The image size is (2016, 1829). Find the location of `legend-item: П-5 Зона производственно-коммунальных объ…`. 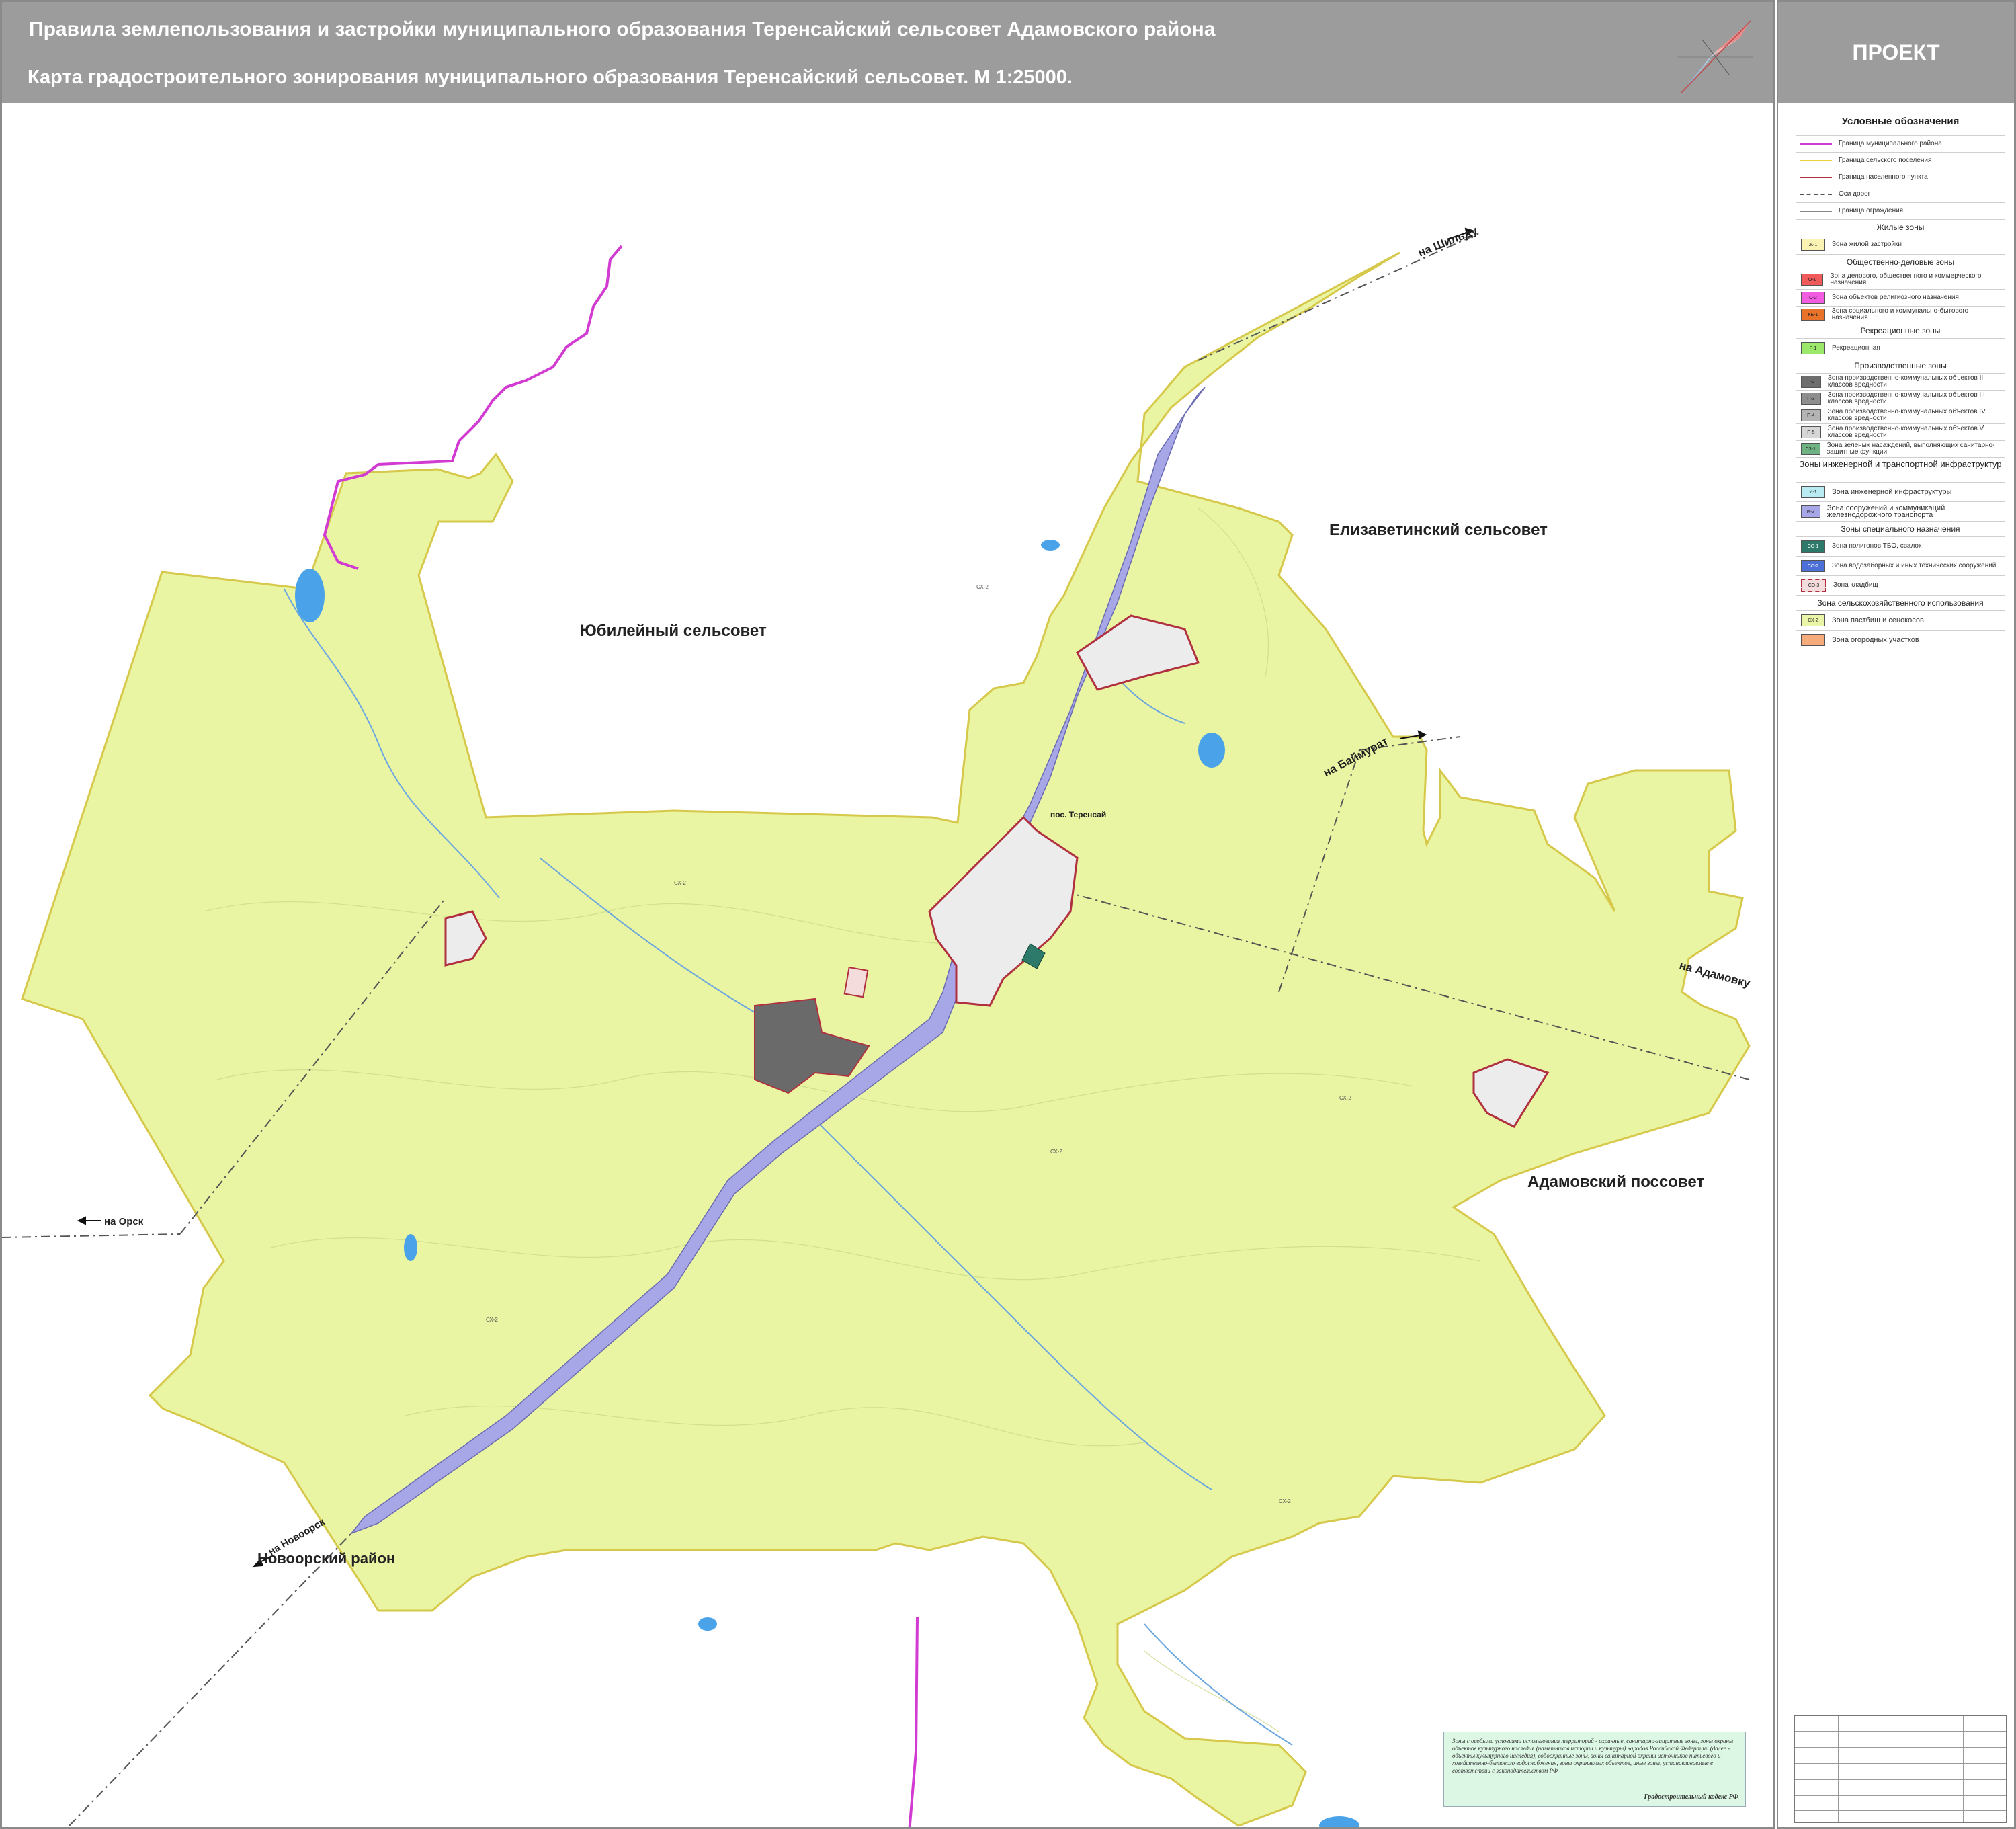

legend-item: П-5 Зона производственно-коммунальных объ… is located at coordinates (1901, 431).